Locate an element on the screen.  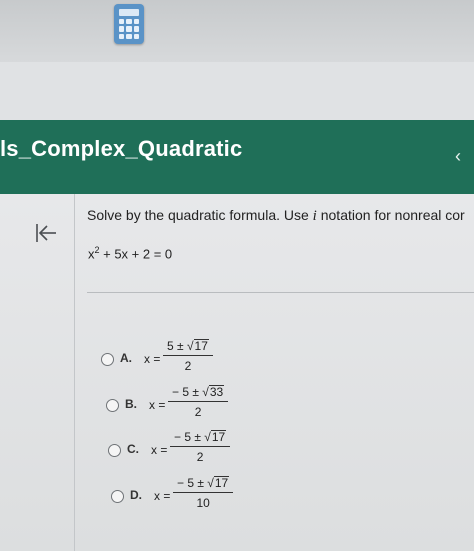
chevron-left-icon: ‹ is located at coordinates (458, 156).